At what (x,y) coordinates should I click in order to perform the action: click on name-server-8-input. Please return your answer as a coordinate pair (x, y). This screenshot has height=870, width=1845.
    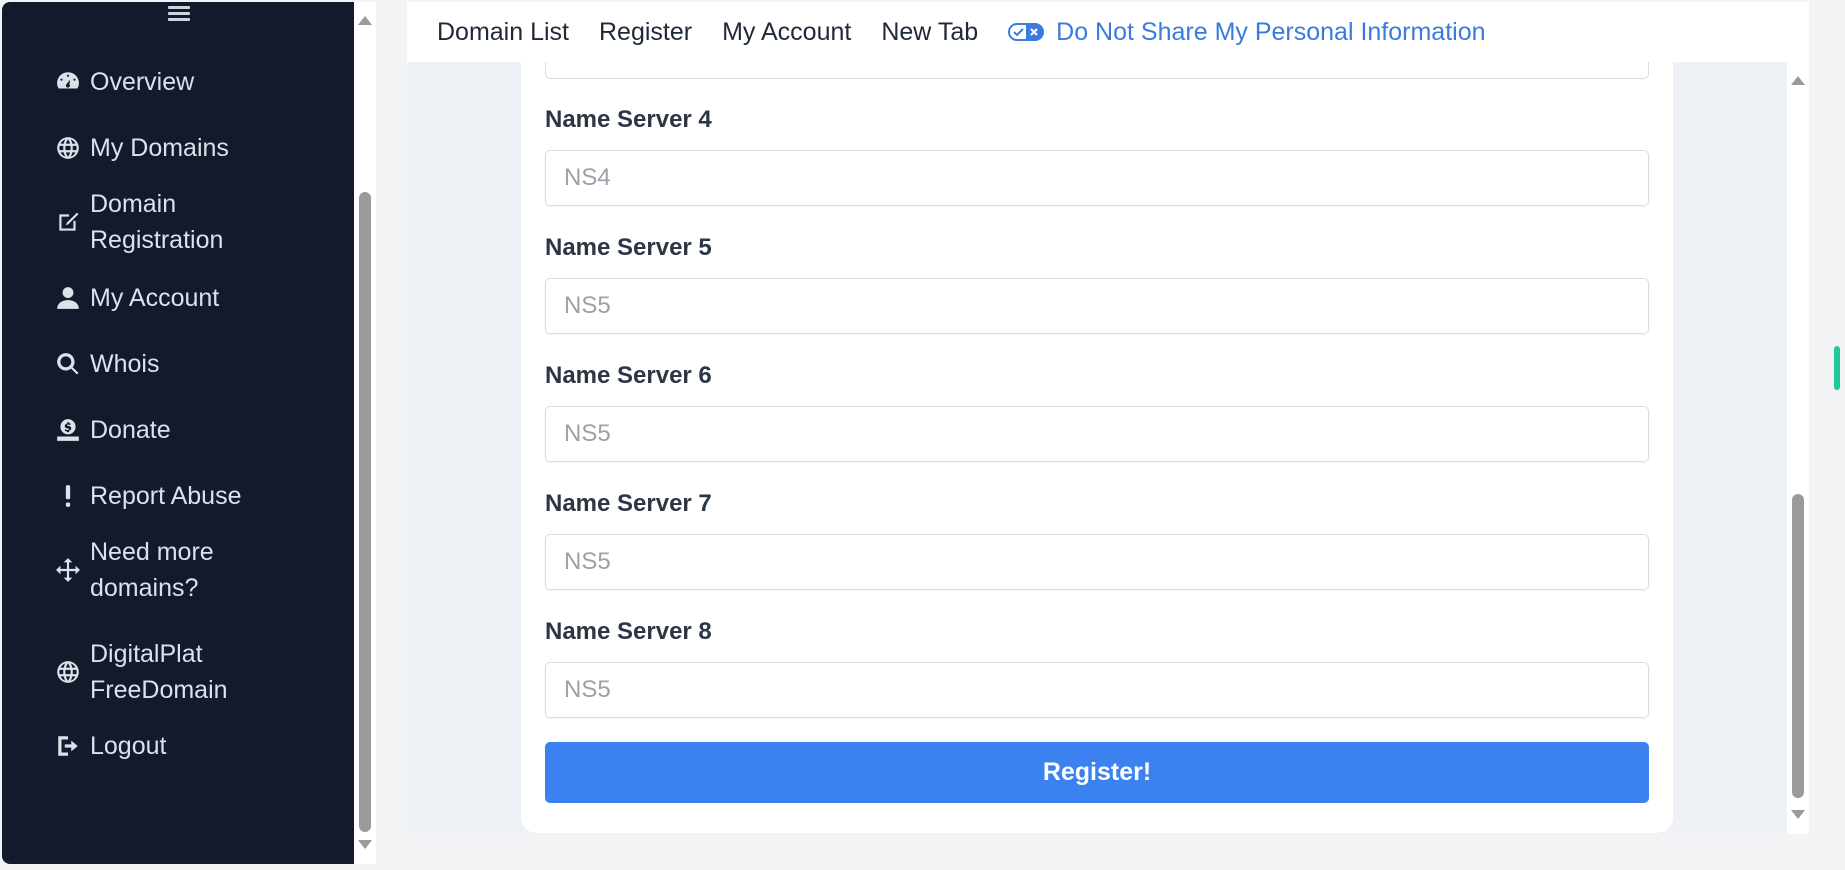
    Looking at the image, I should click on (1097, 690).